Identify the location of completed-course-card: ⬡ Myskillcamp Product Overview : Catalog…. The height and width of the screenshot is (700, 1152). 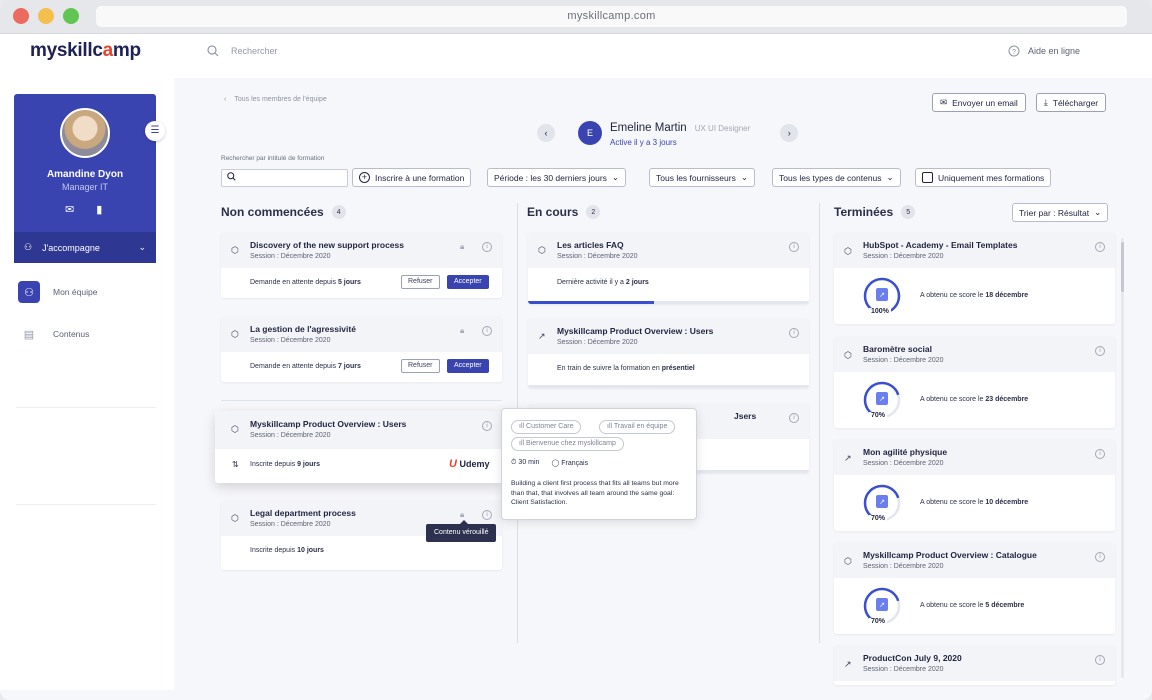
(974, 588).